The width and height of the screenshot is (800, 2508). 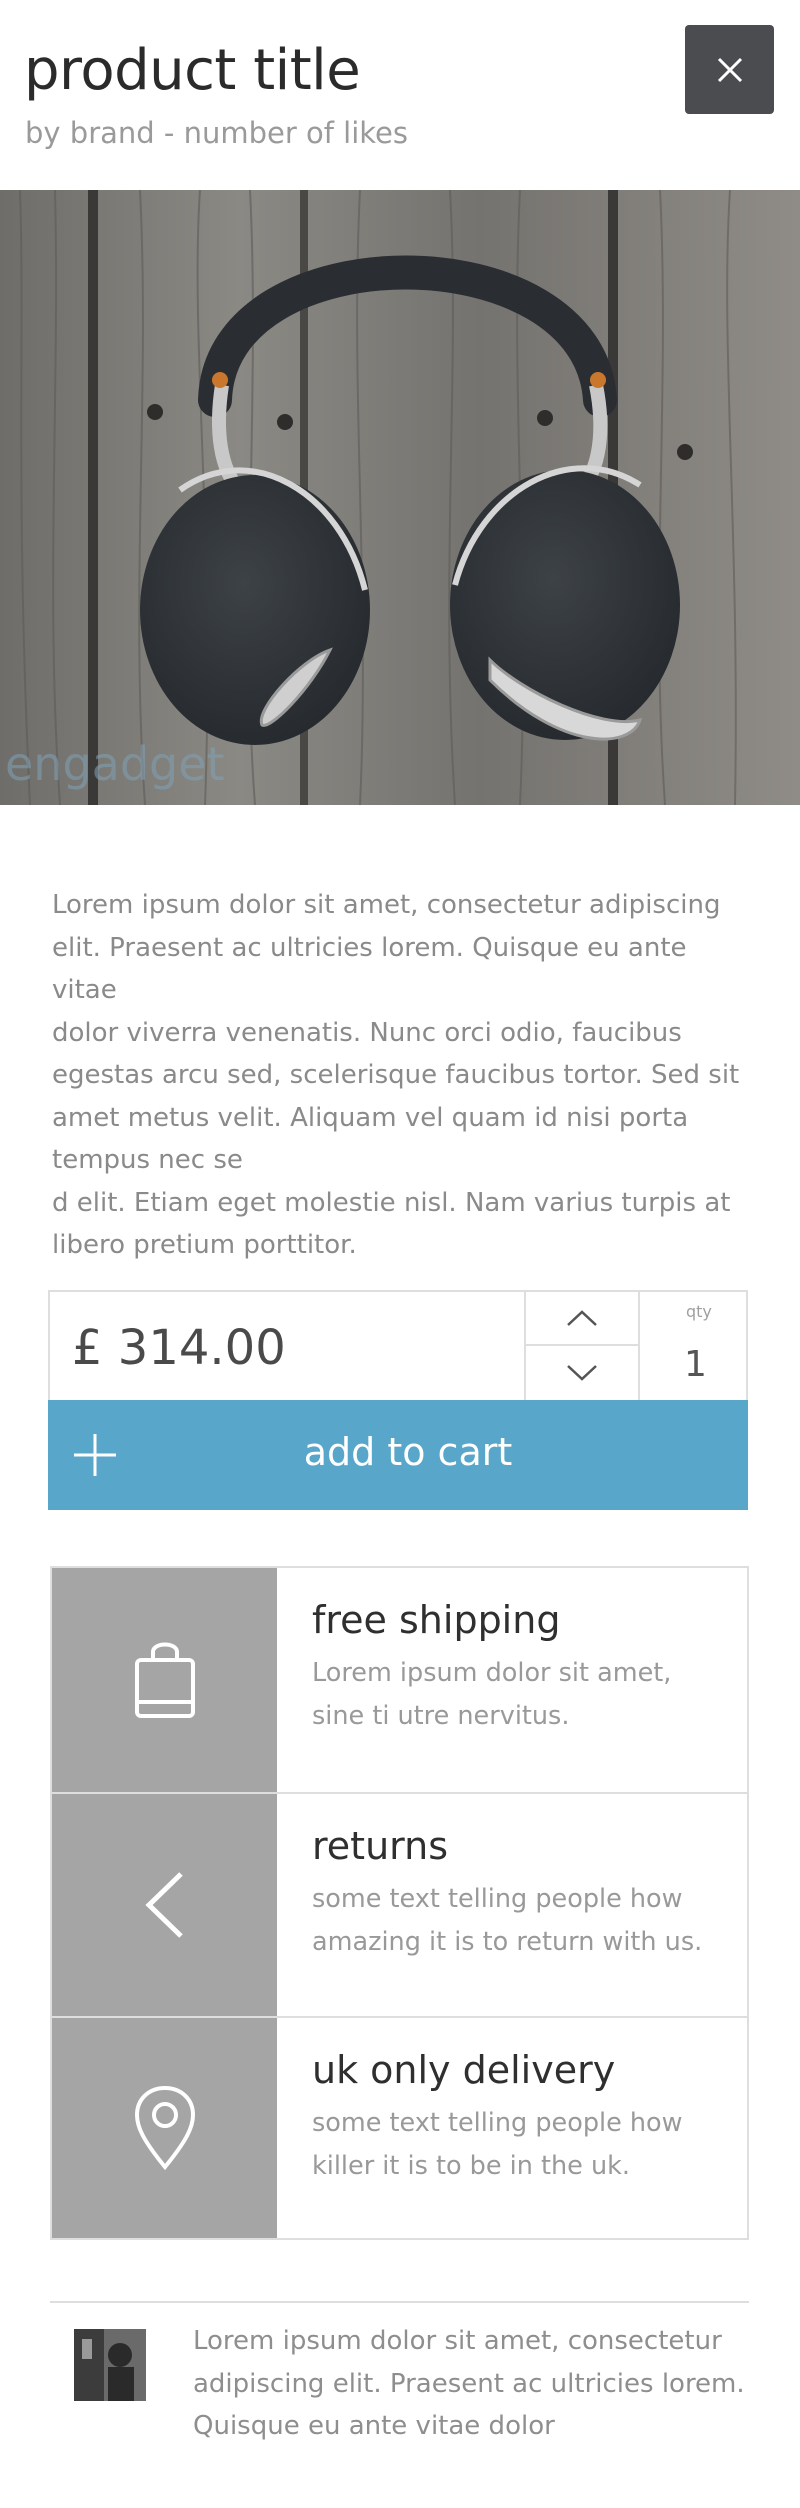 I want to click on feature-title: uk only delivery, so click(x=464, y=2070).